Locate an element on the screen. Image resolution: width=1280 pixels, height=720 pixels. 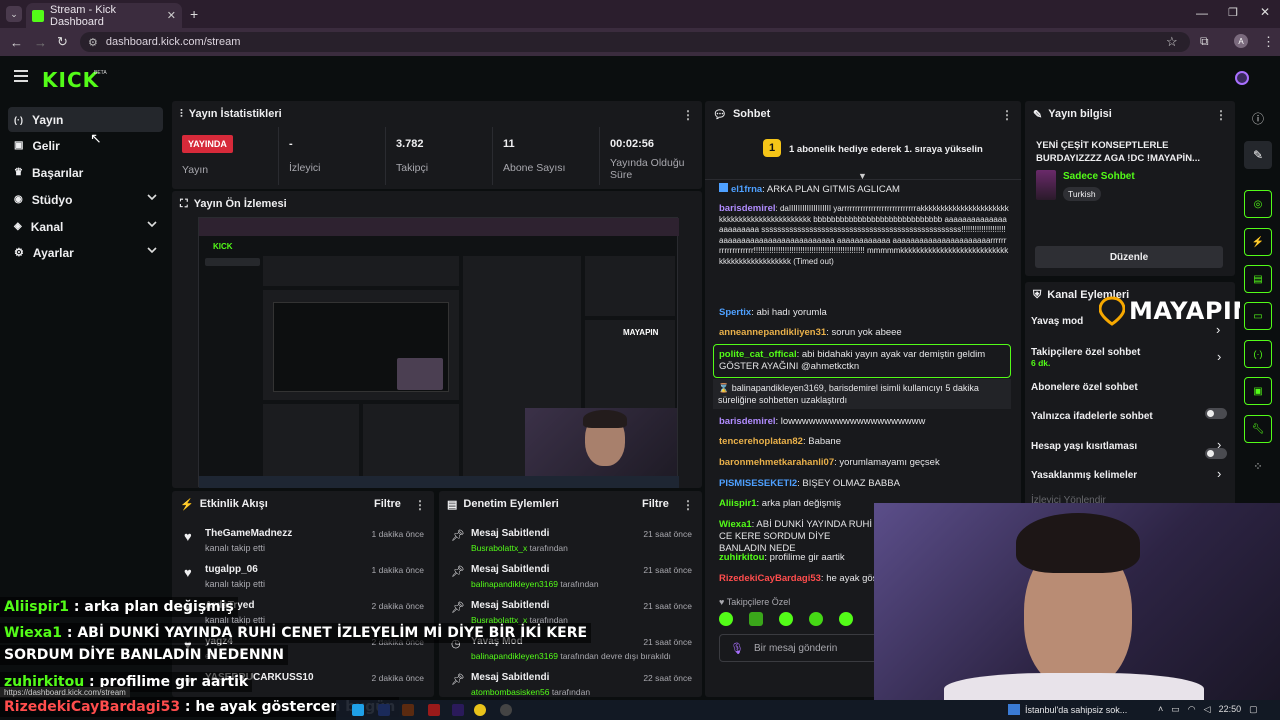
pencil-tool-icon: ✎ is located at coordinates (1258, 155).